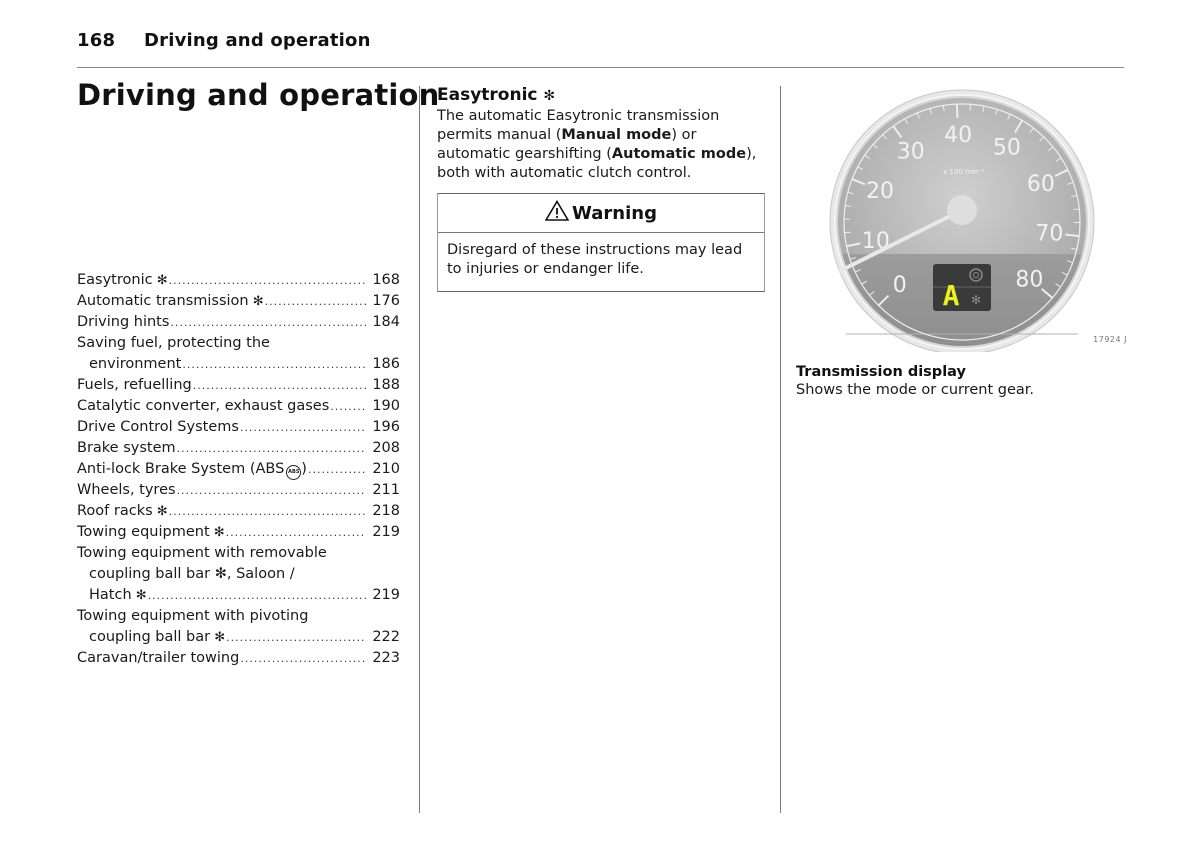 The height and width of the screenshot is (847, 1200). I want to click on warning-title: Warning, so click(614, 213).